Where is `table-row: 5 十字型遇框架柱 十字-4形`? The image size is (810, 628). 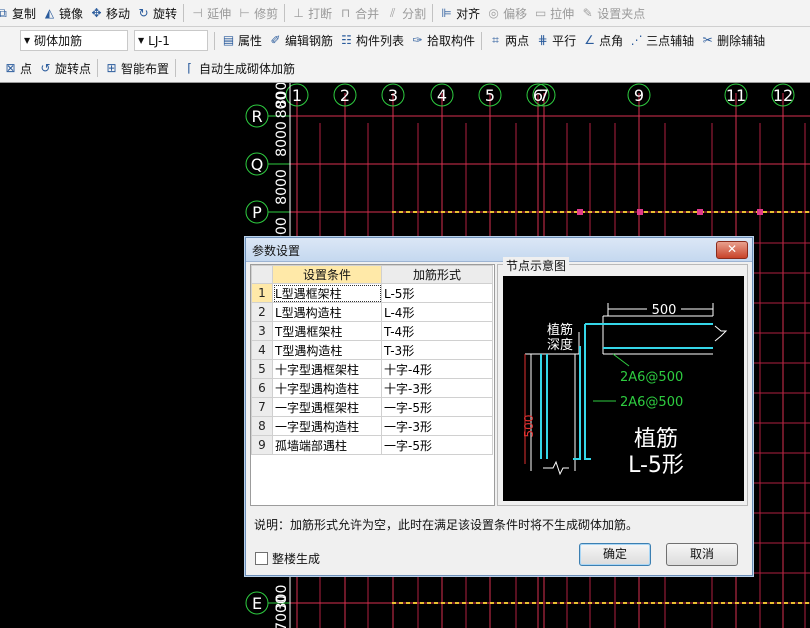 table-row: 5 十字型遇框架柱 十字-4形 is located at coordinates (372, 369).